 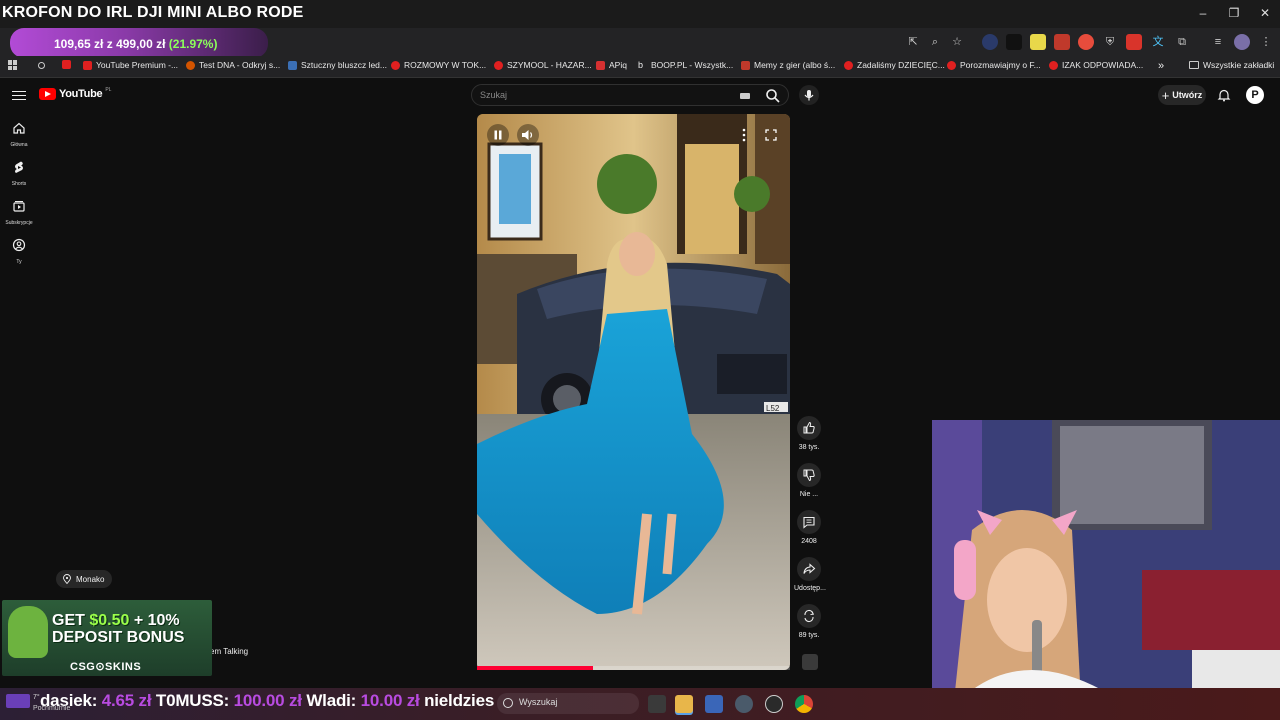 I want to click on chrome-icon, so click(x=804, y=704).